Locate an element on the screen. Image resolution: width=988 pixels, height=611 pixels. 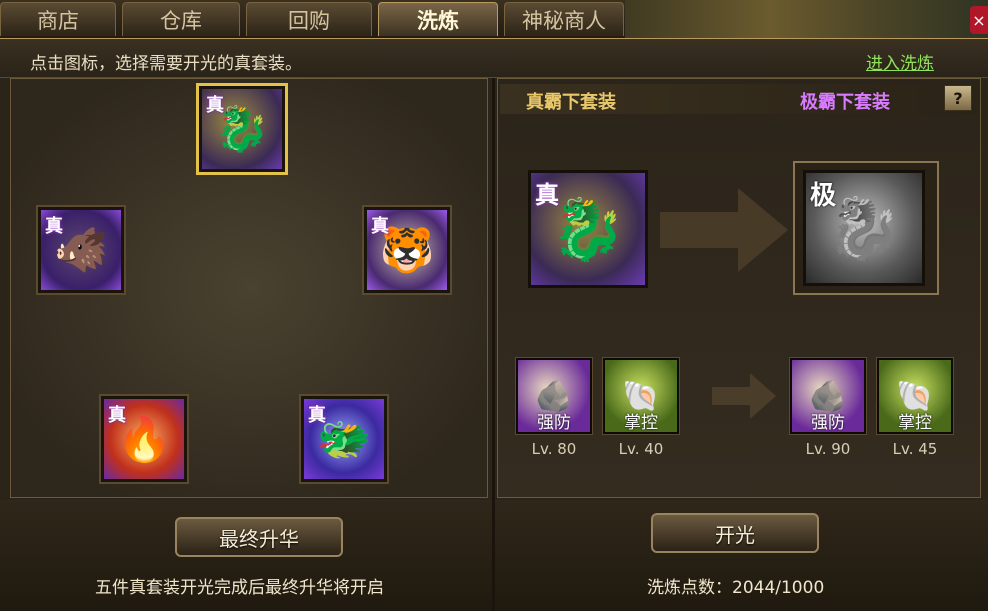
scenery-strip is located at coordinates (806, 19).